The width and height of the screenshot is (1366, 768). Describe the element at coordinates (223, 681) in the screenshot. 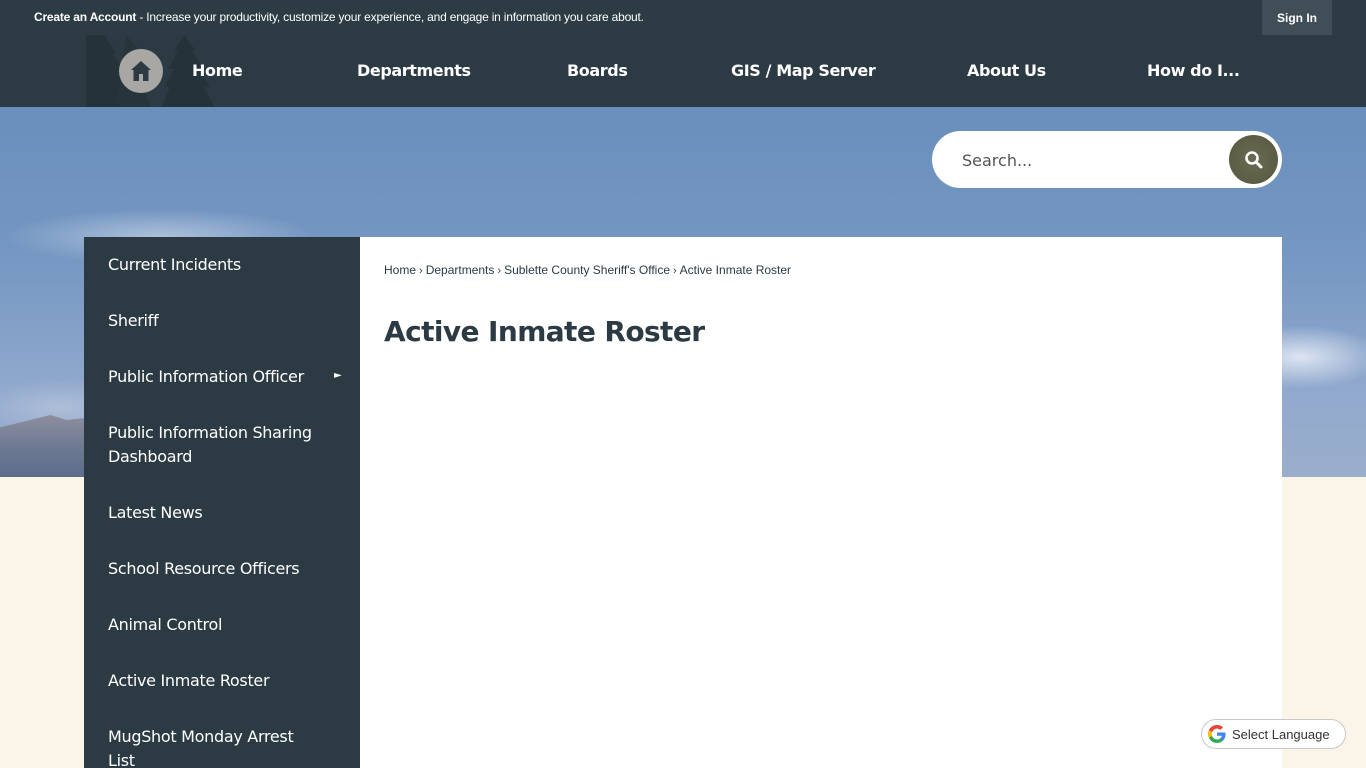

I see `sidebar-item-active-inmate-roster: Active Inmate Roster` at that location.